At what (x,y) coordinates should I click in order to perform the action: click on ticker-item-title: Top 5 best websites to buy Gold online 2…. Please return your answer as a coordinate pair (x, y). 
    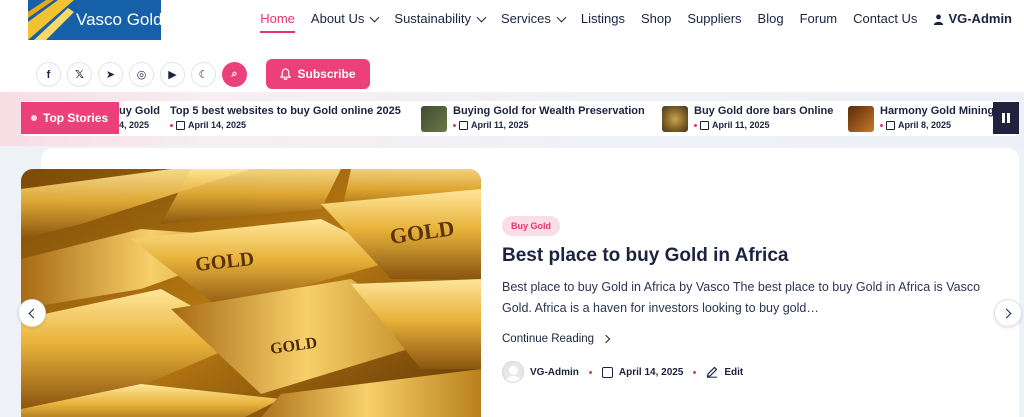
    Looking at the image, I should click on (285, 111).